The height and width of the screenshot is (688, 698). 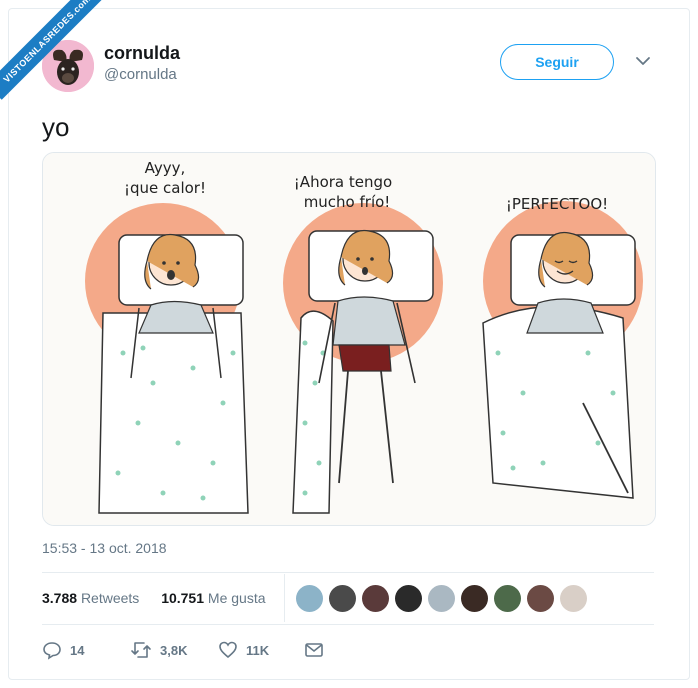 What do you see at coordinates (314, 650) in the screenshot?
I see `envelope-icon` at bounding box center [314, 650].